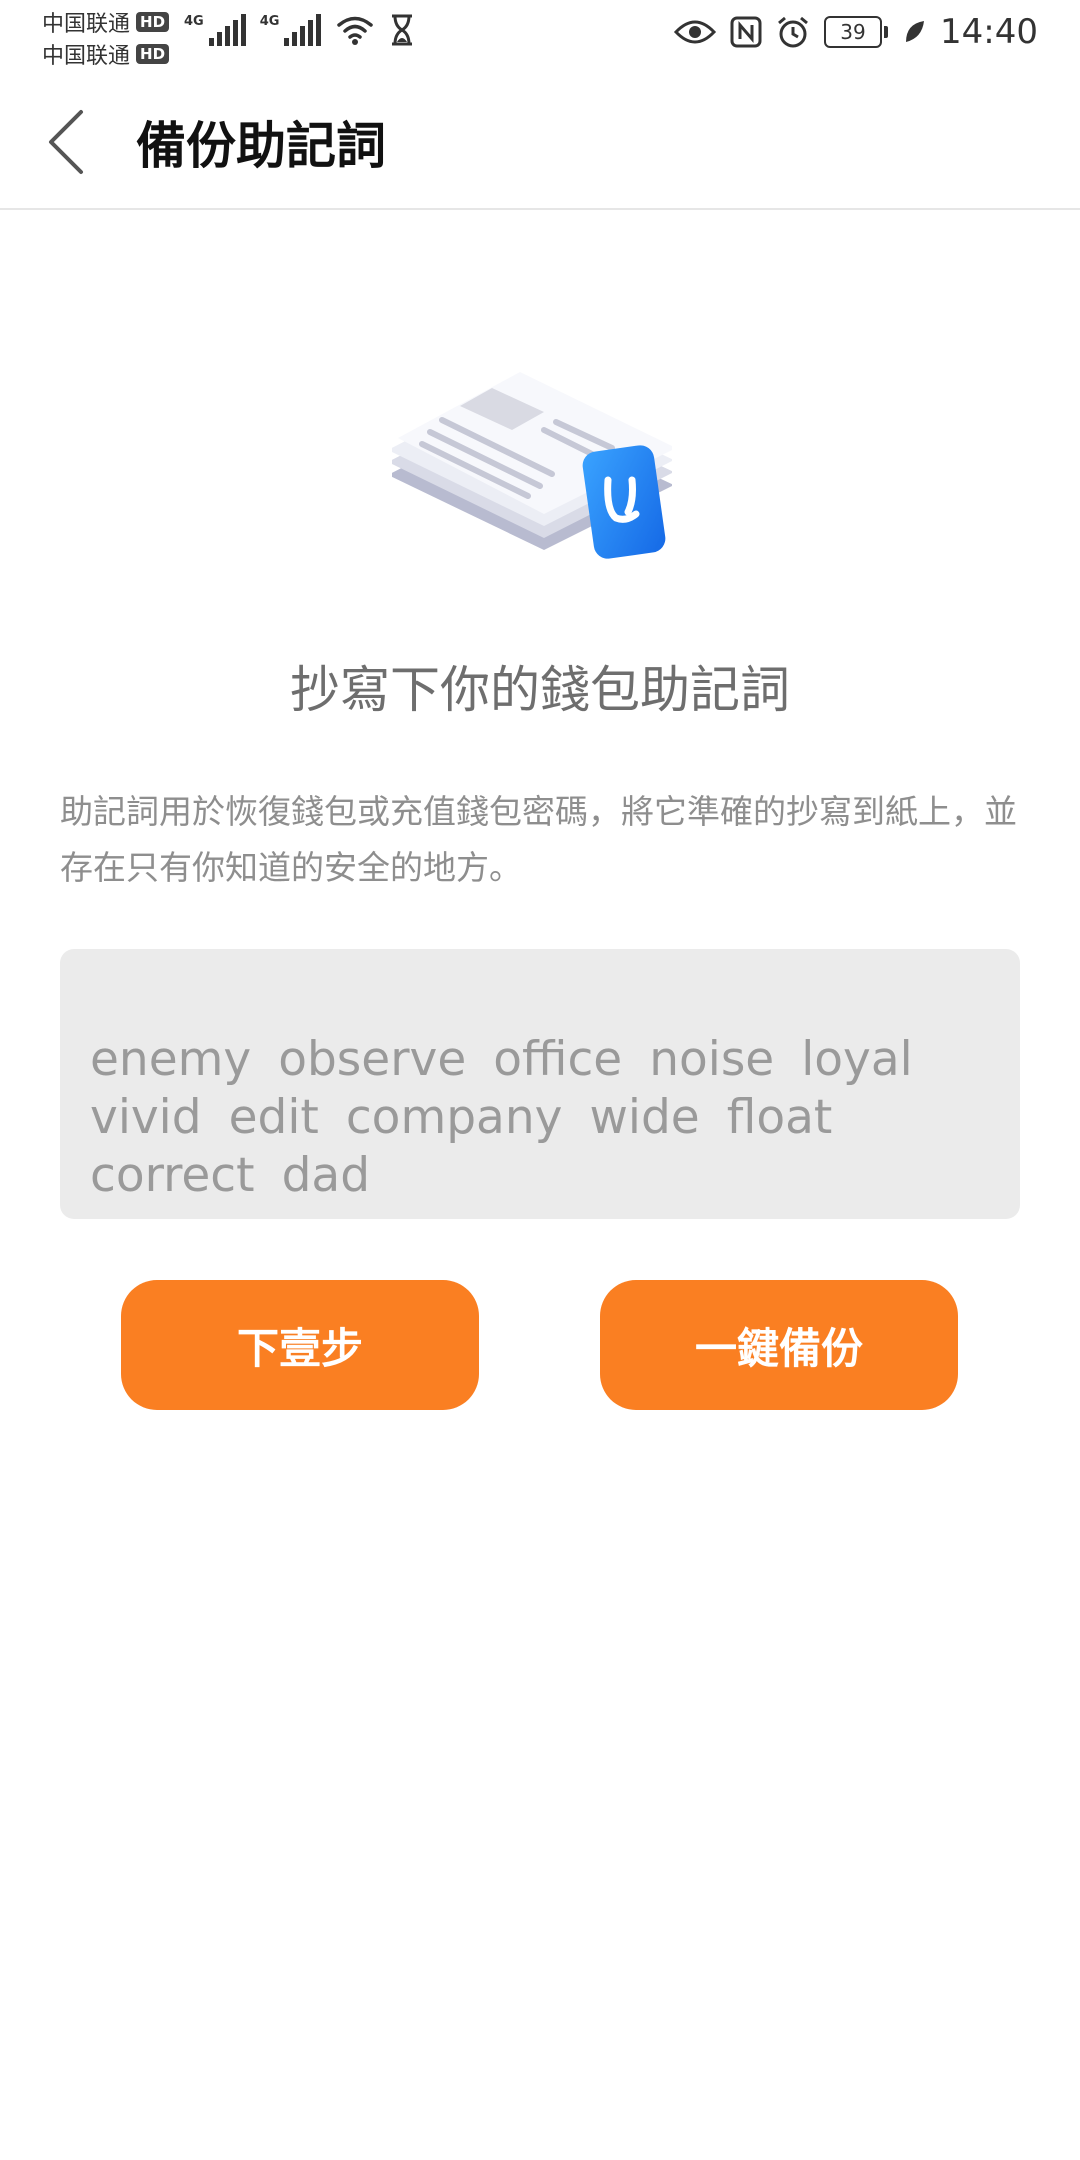  What do you see at coordinates (261, 146) in the screenshot?
I see `page-title: 備份助記詞` at bounding box center [261, 146].